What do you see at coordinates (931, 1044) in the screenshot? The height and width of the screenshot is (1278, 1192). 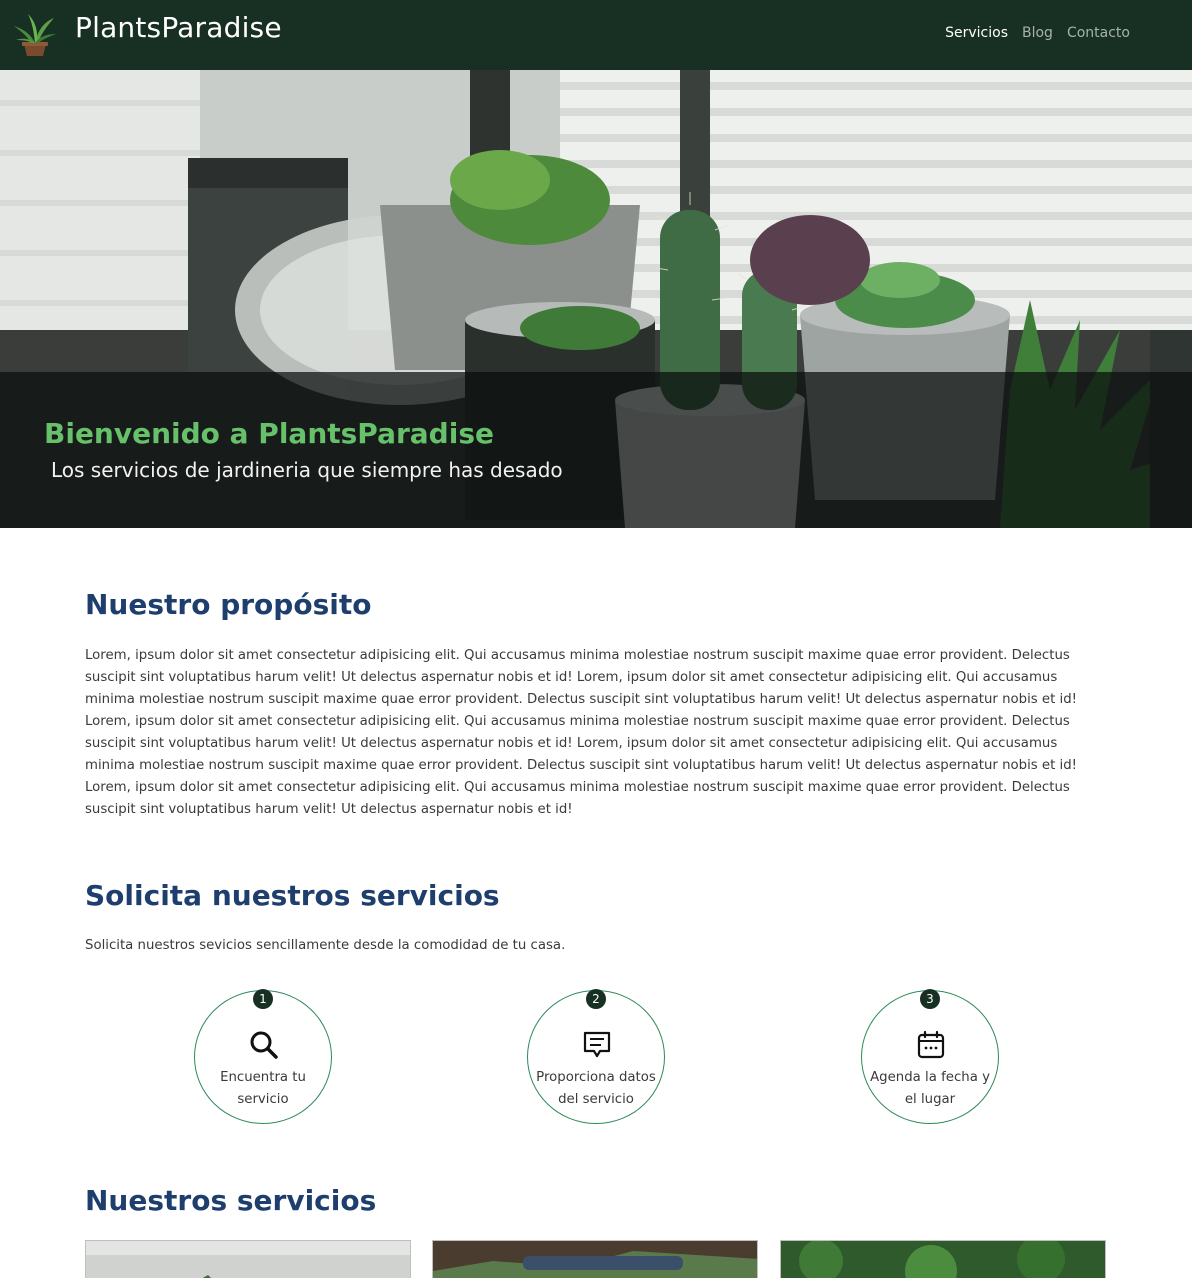 I see `calendar-icon` at bounding box center [931, 1044].